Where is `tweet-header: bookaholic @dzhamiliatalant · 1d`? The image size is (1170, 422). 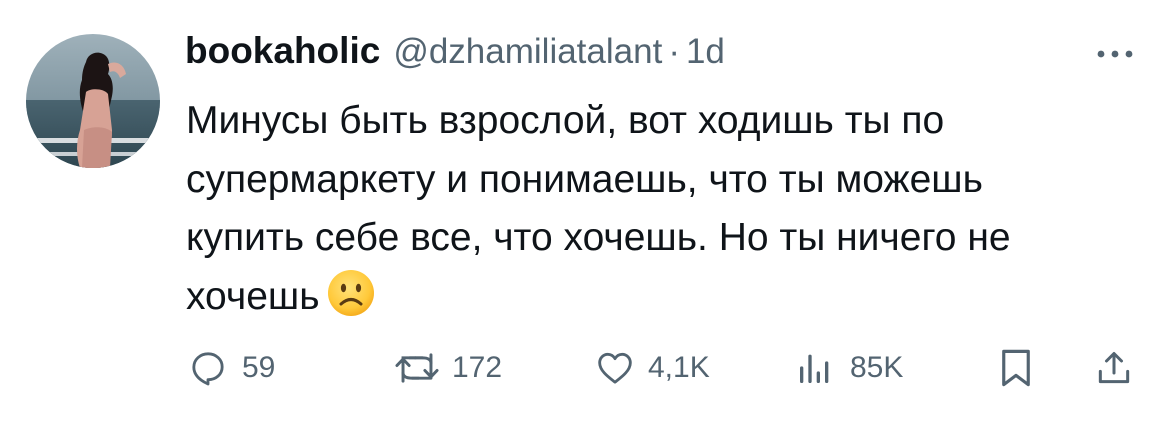
tweet-header: bookaholic @dzhamiliatalant · 1d is located at coordinates (455, 58).